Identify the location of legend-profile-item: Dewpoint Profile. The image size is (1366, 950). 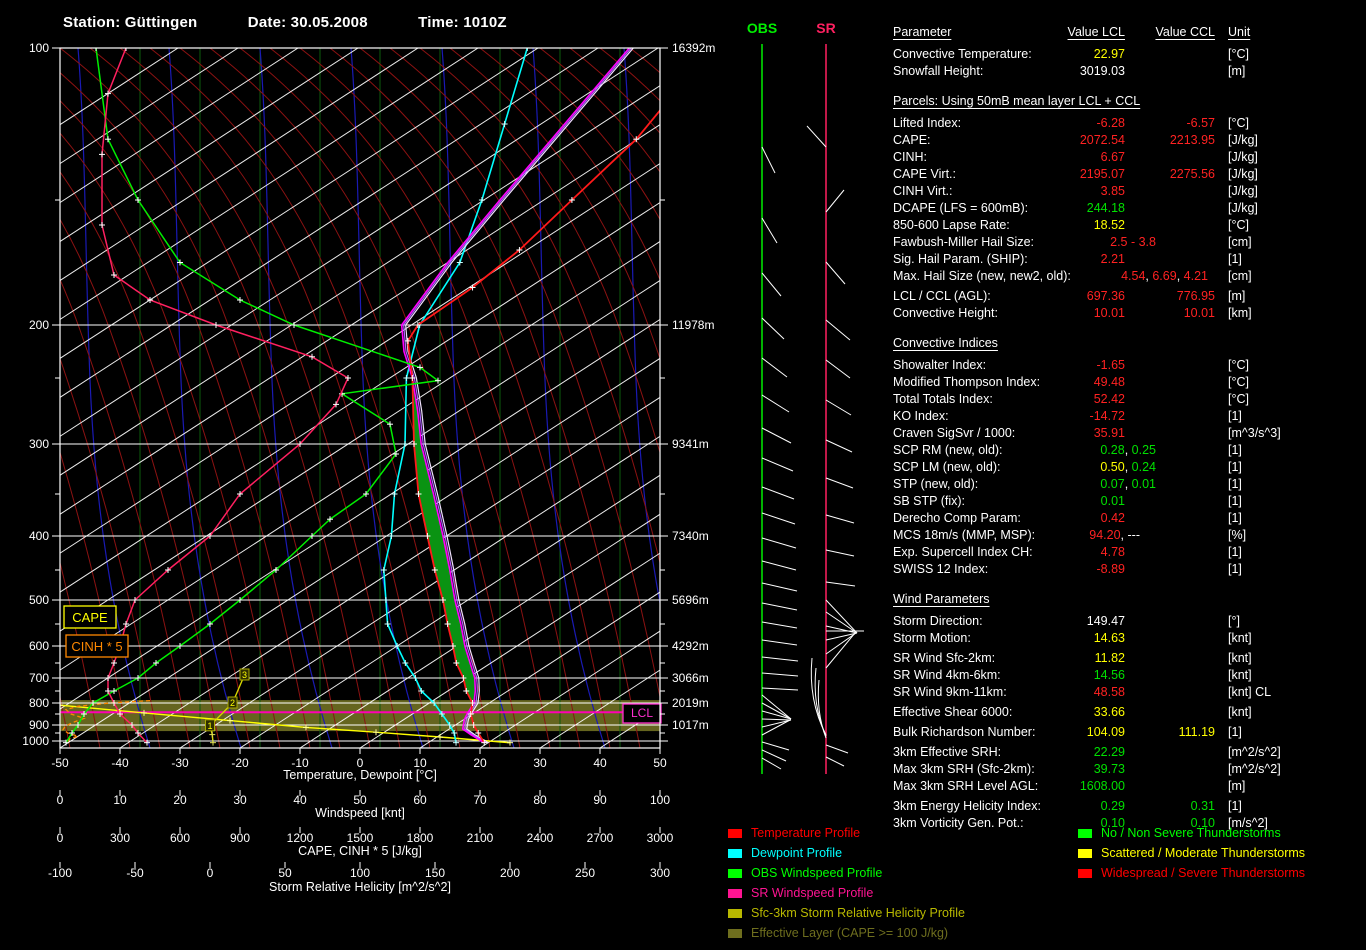
(846, 853).